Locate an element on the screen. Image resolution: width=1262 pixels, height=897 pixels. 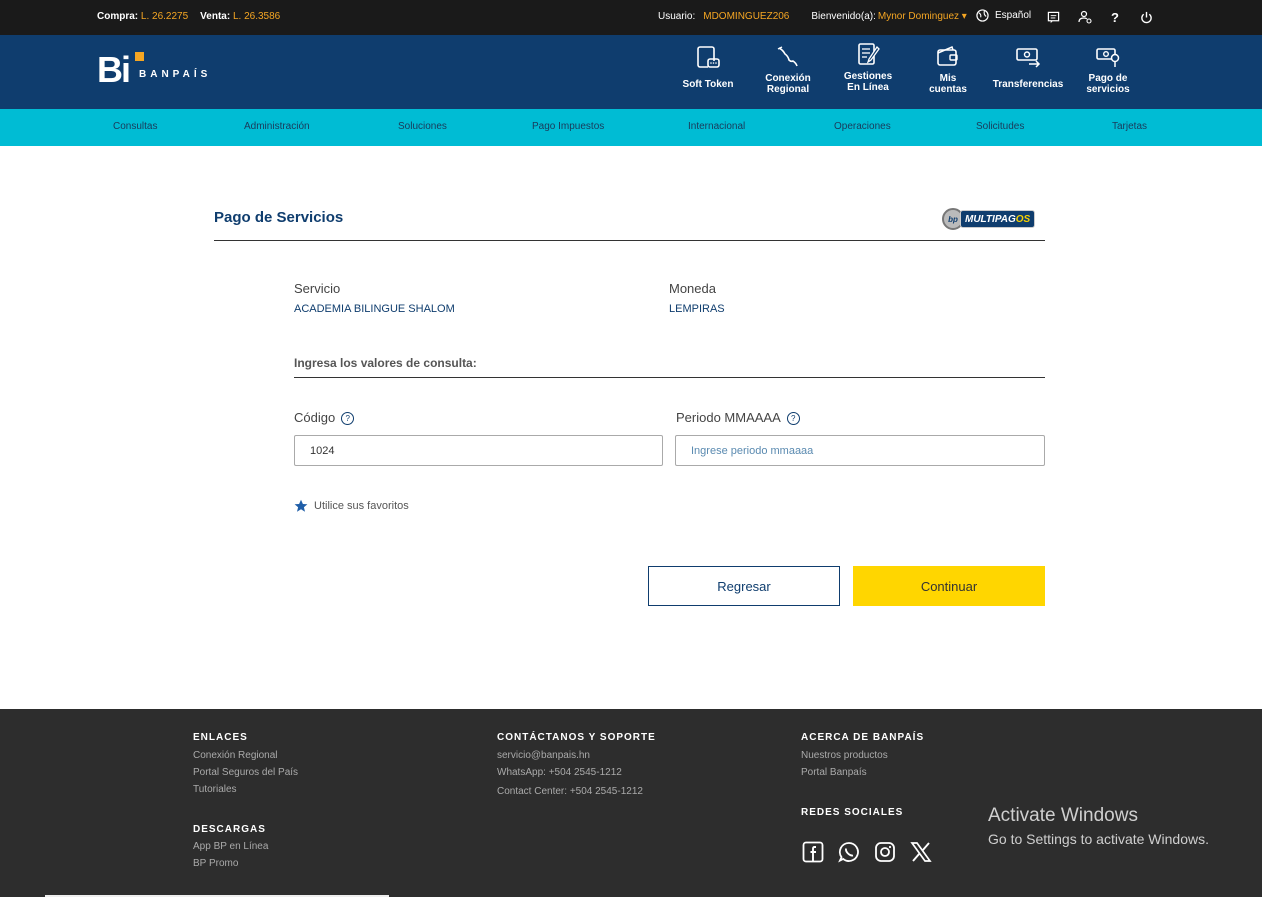
menu-internacional: Internacional is located at coordinates (716, 126).